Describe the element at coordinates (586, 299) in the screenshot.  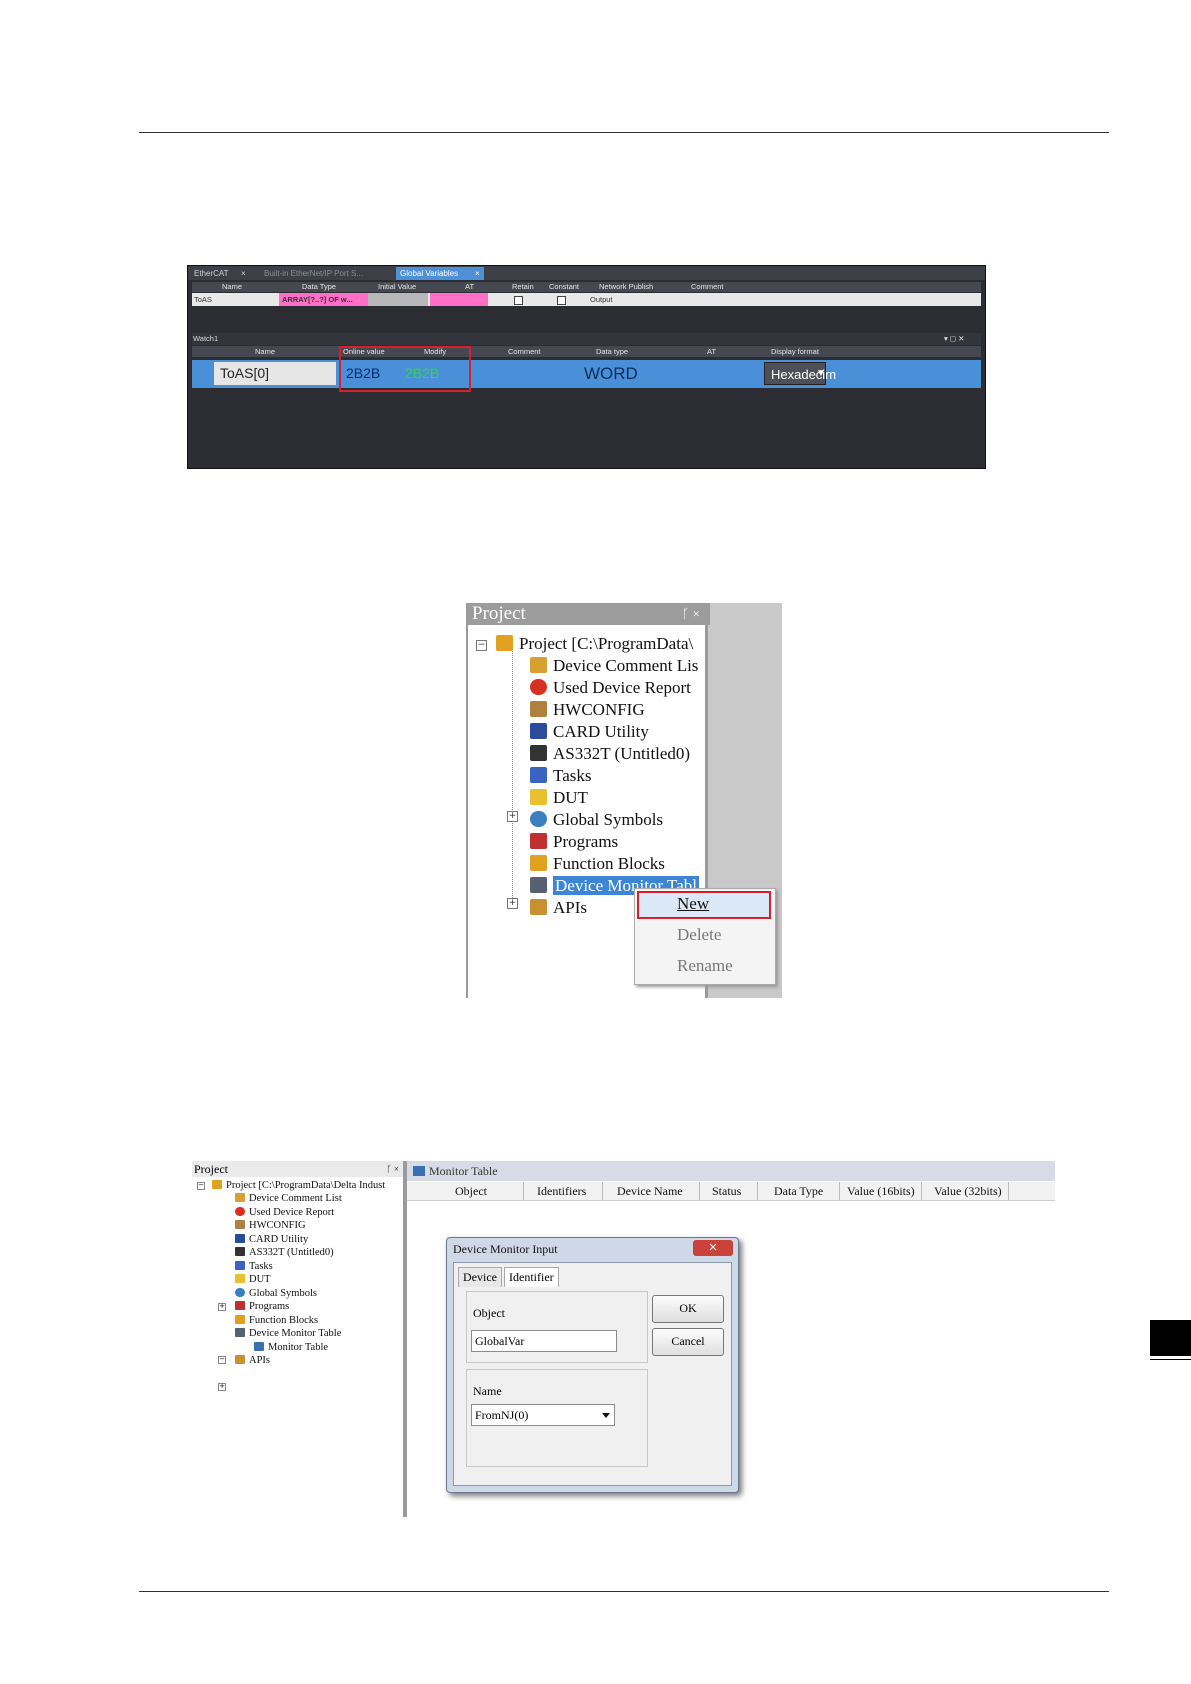
I see `global-variable-row: ToAS ARRAY[?..?] OF w... Output` at that location.